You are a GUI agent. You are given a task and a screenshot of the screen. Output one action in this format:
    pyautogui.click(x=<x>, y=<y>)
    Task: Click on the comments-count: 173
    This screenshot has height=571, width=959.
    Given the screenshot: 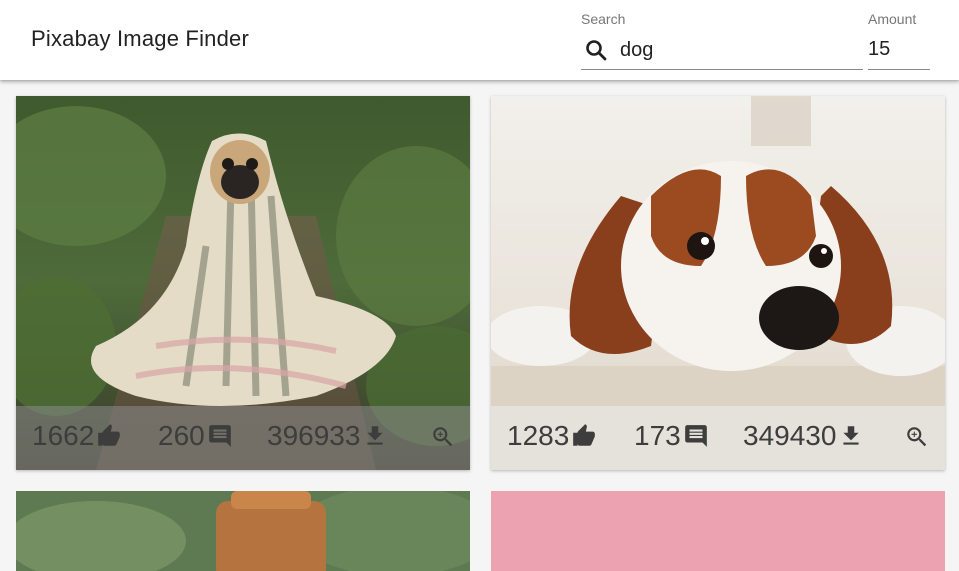 What is the action you would take?
    pyautogui.click(x=657, y=435)
    